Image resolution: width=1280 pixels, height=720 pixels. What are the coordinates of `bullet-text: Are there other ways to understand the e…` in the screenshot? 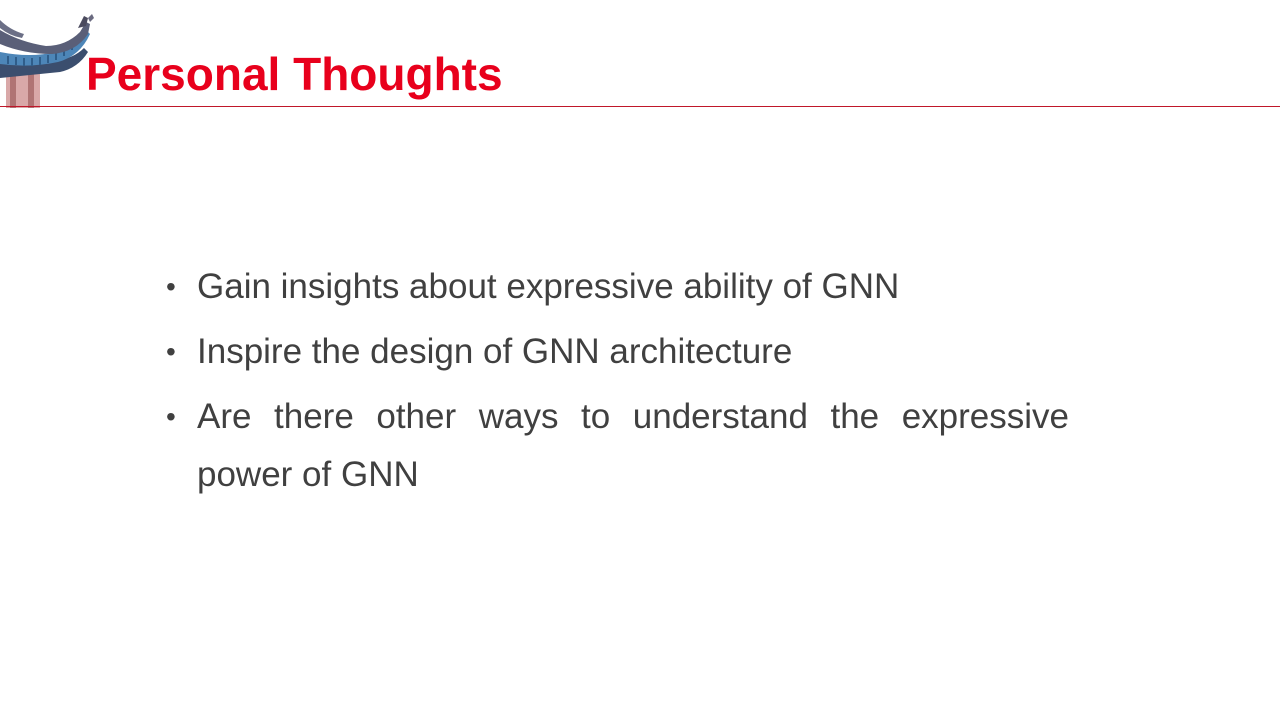 It's located at (633, 445).